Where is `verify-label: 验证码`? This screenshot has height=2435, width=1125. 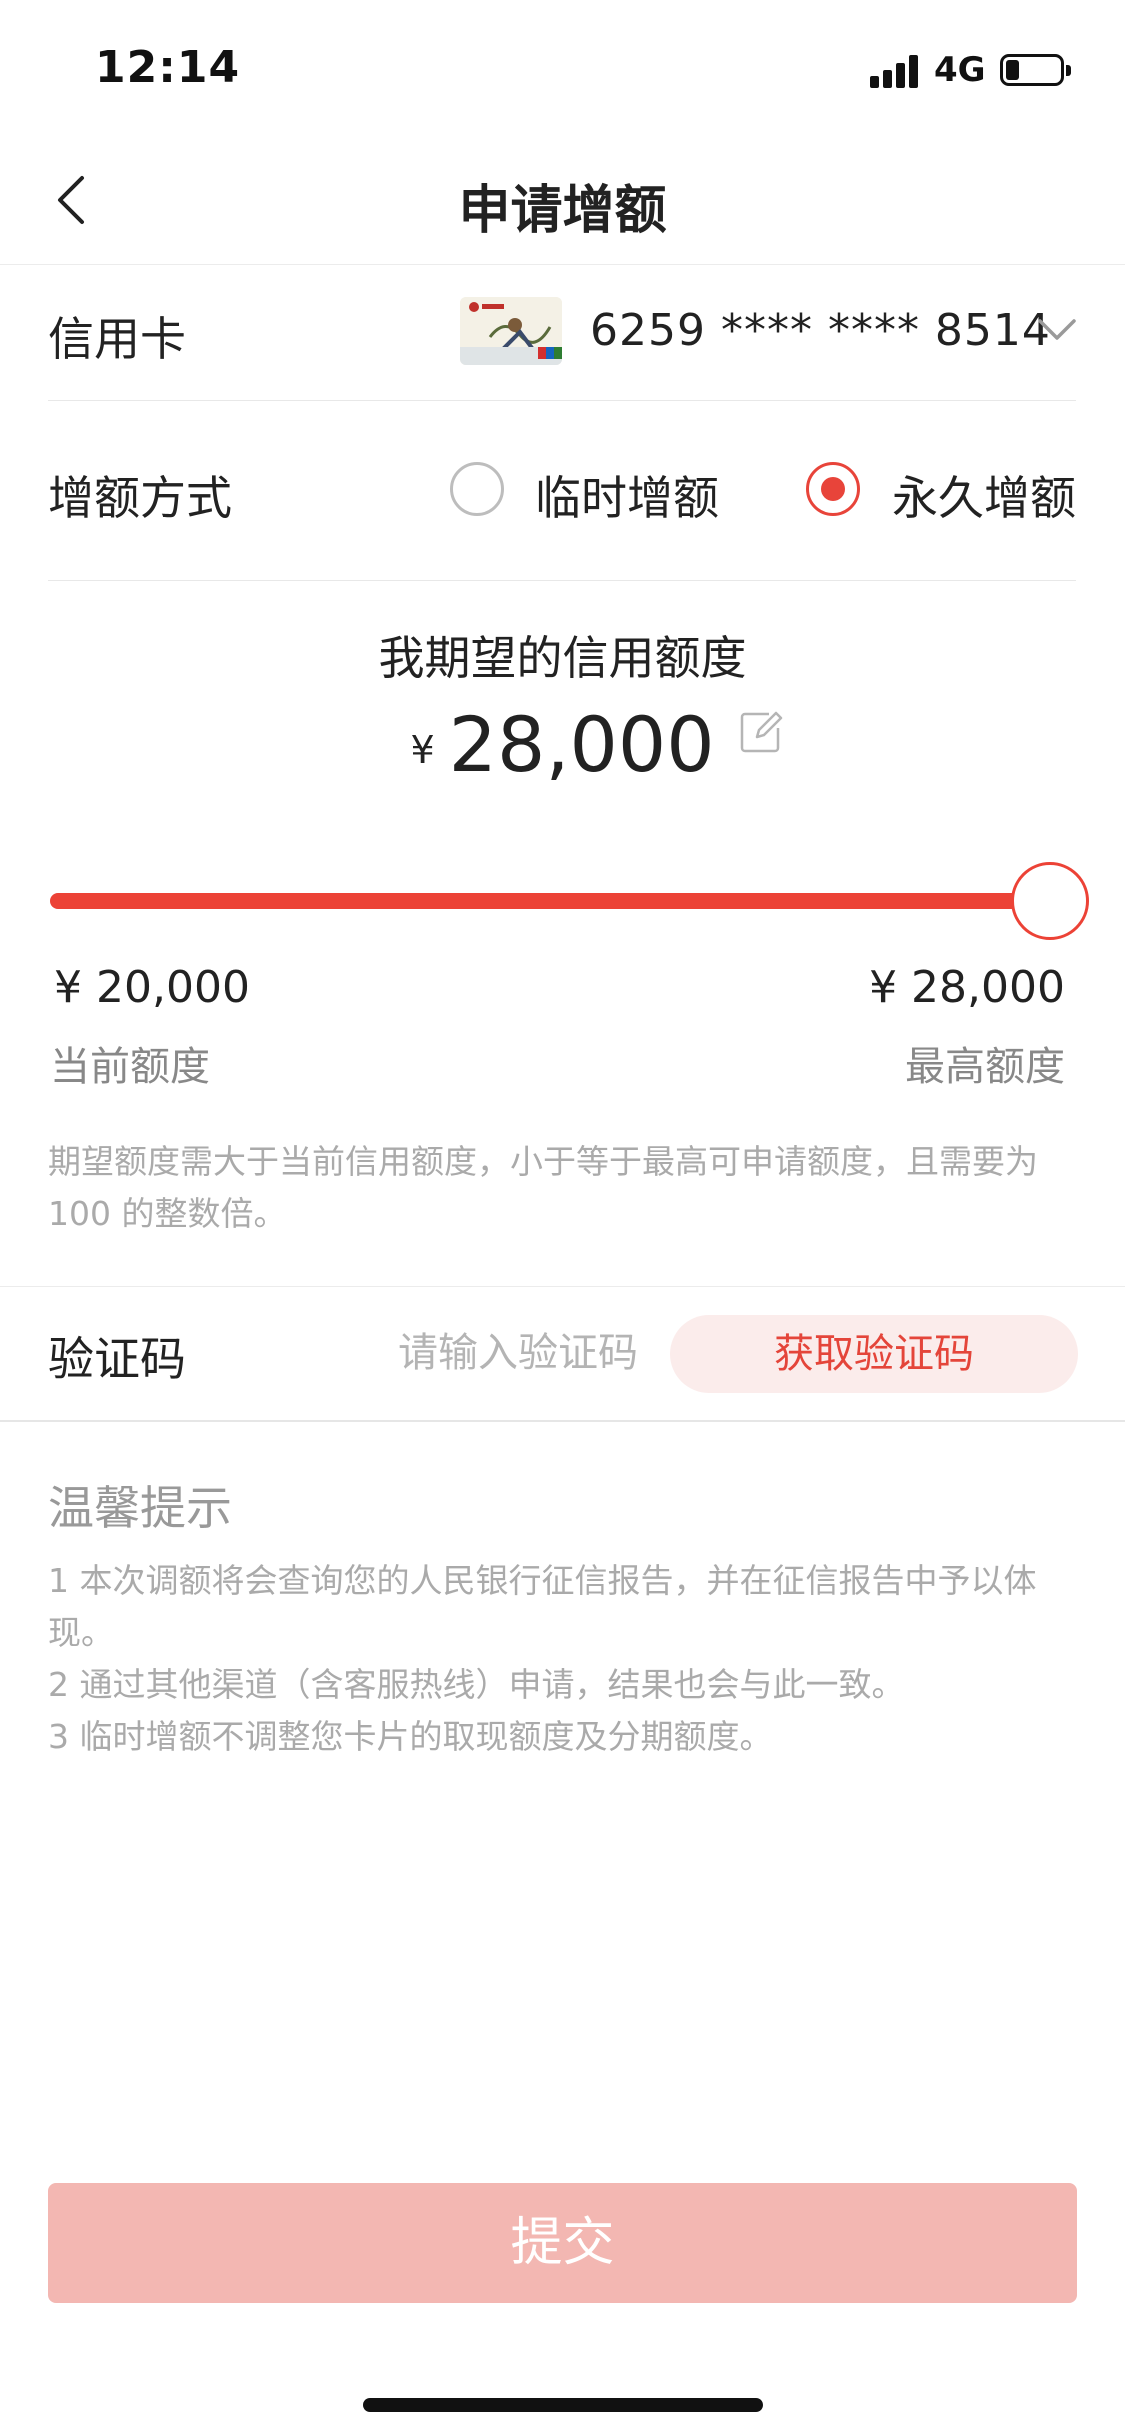
verify-label: 验证码 is located at coordinates (117, 1359).